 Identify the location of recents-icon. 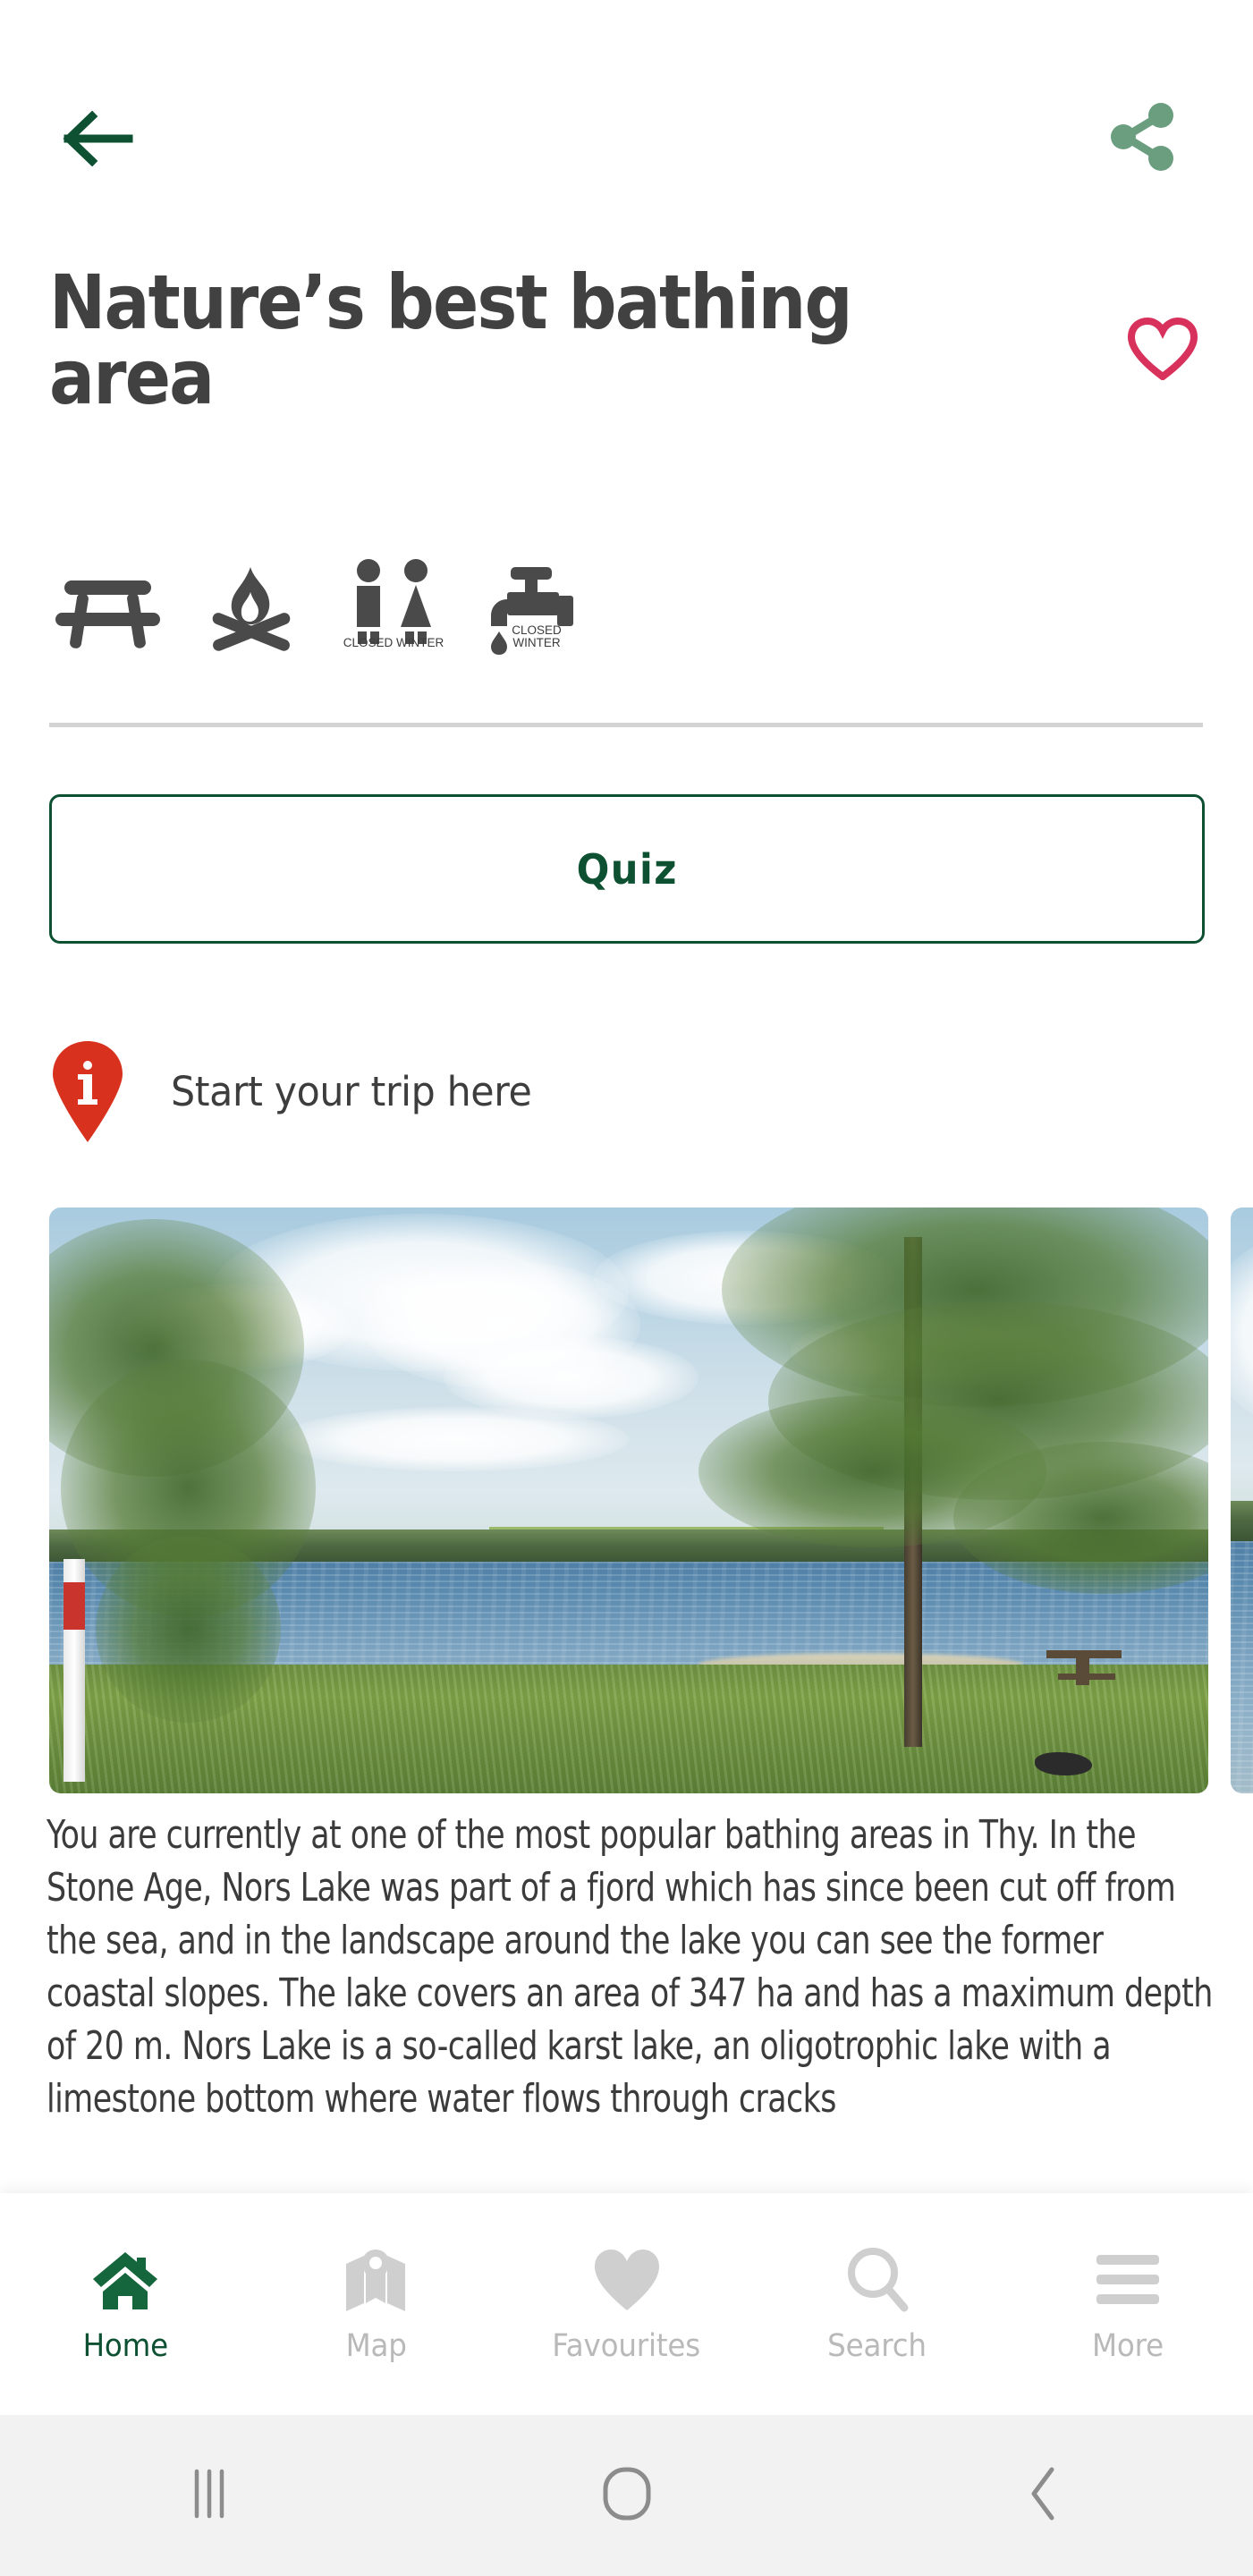
(209, 2496).